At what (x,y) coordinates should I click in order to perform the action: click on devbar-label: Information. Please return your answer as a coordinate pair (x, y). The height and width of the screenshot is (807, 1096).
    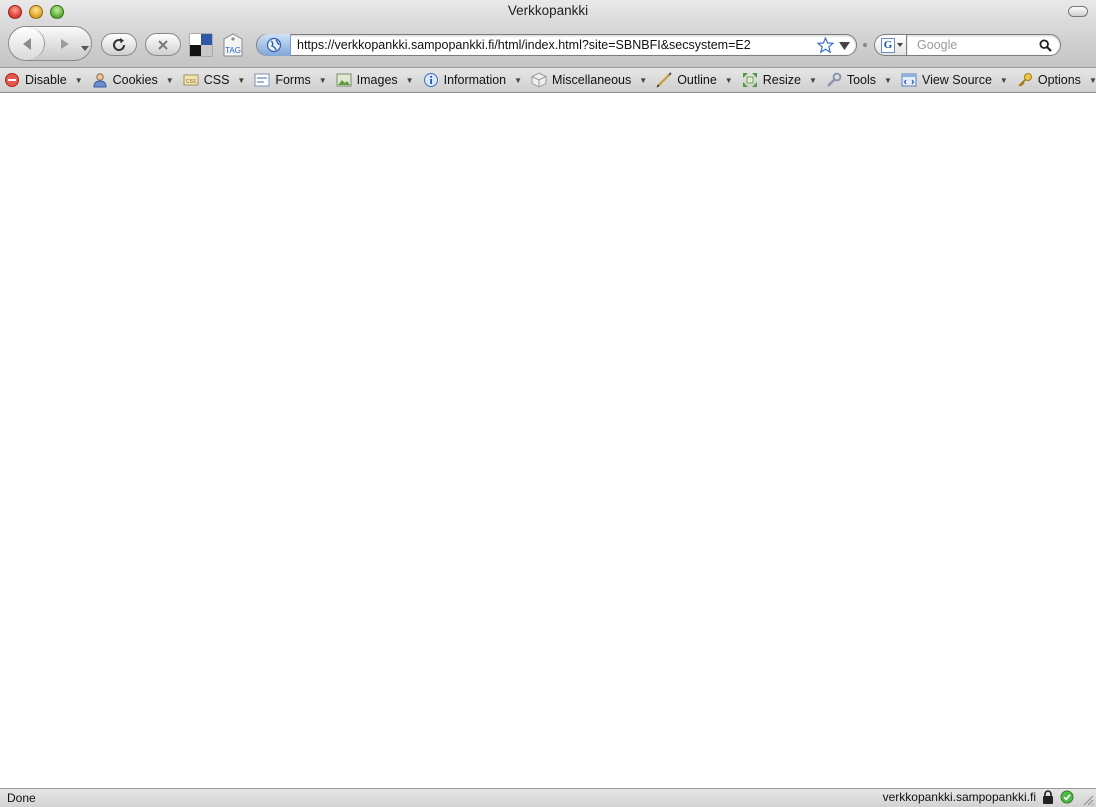
    Looking at the image, I should click on (475, 80).